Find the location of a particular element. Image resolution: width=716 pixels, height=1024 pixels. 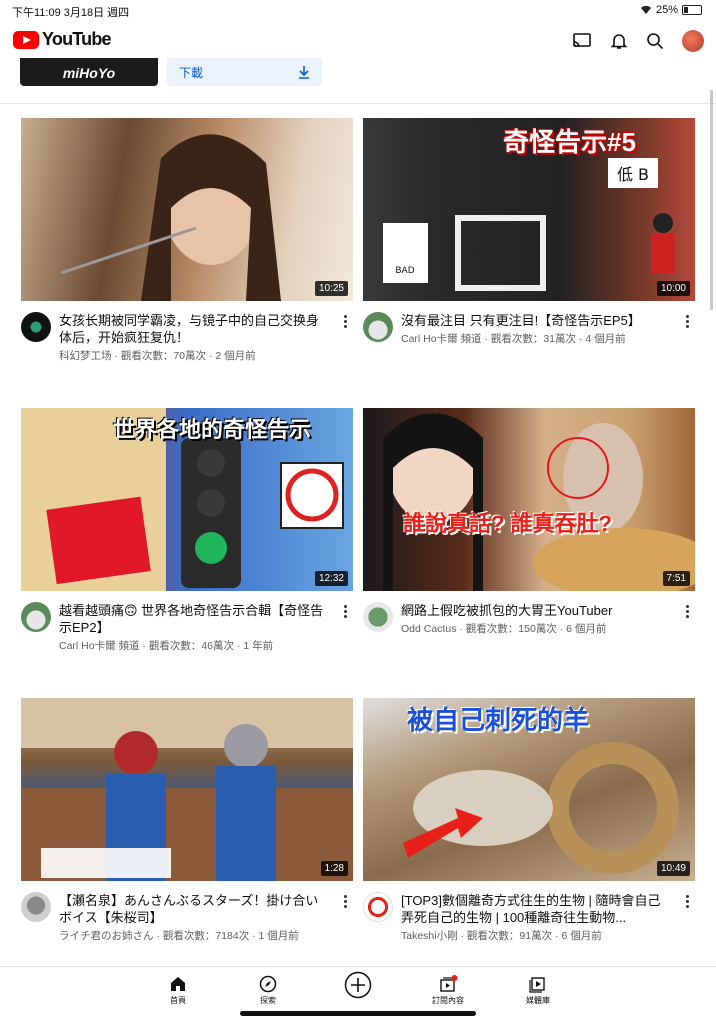

video-subtitle: ライチ君のお姉さん · 觀看次數：7184次 · 1 個月前 is located at coordinates (179, 936).